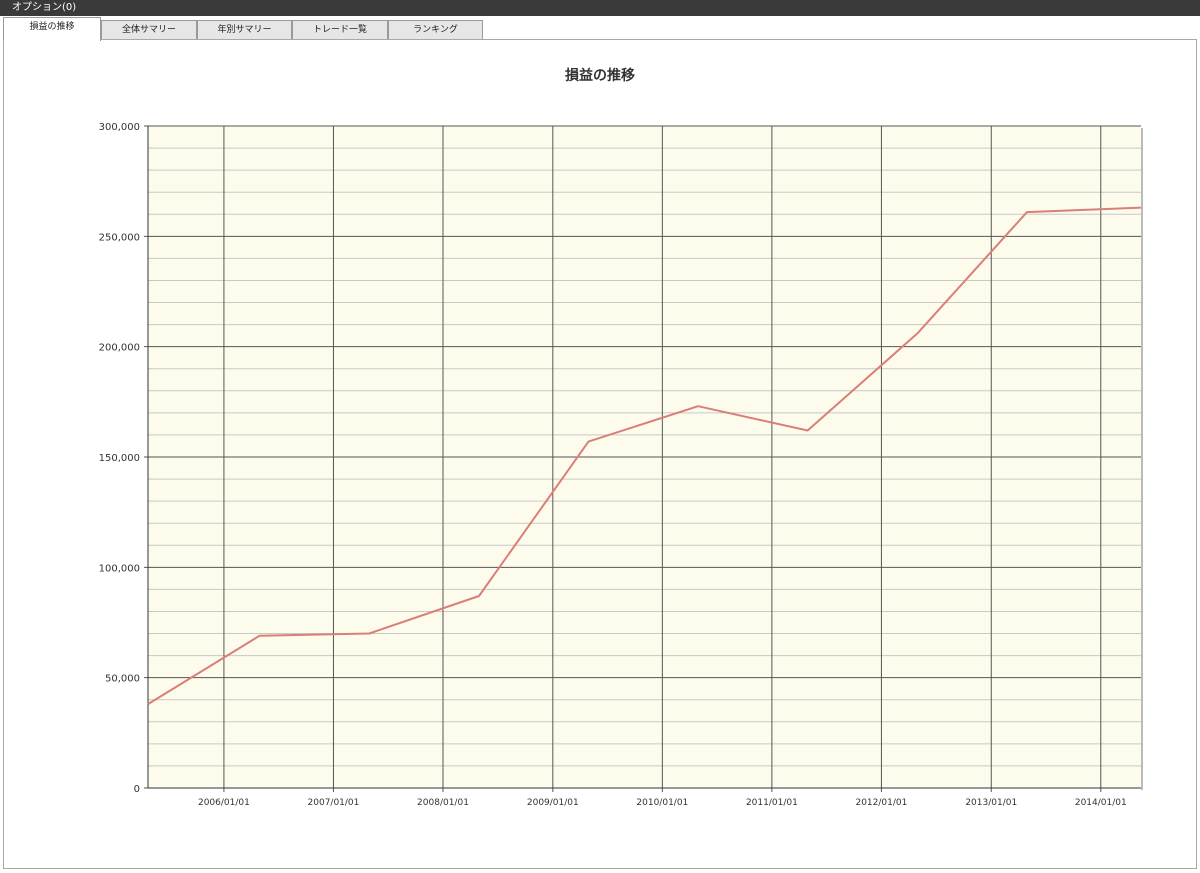 The height and width of the screenshot is (873, 1200). I want to click on y-tick-label: 250,000, so click(119, 237).